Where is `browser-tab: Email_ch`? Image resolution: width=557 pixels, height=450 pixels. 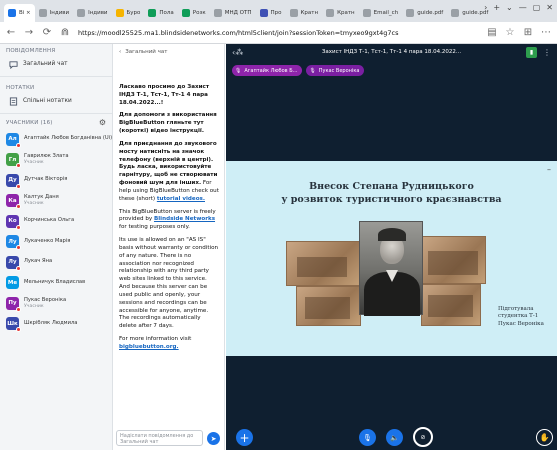 browser-tab: Email_ch is located at coordinates (381, 13).